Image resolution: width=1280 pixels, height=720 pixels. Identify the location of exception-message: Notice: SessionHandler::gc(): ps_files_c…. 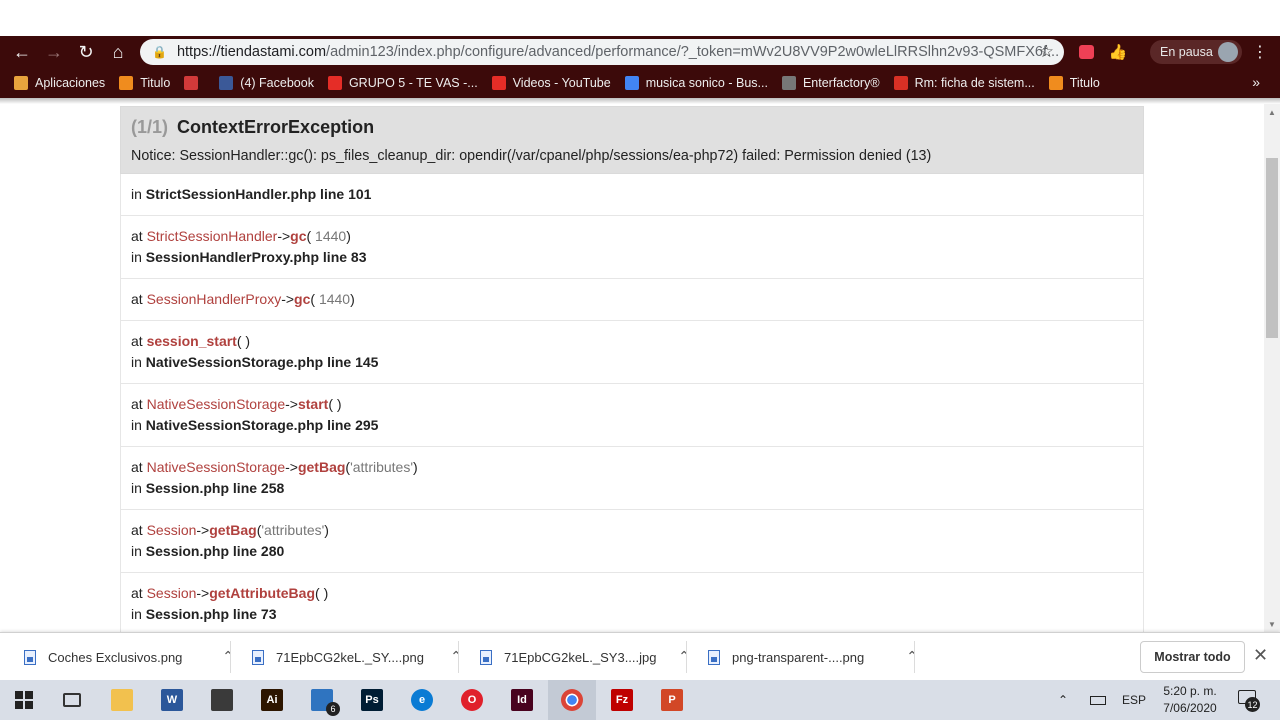
(531, 156).